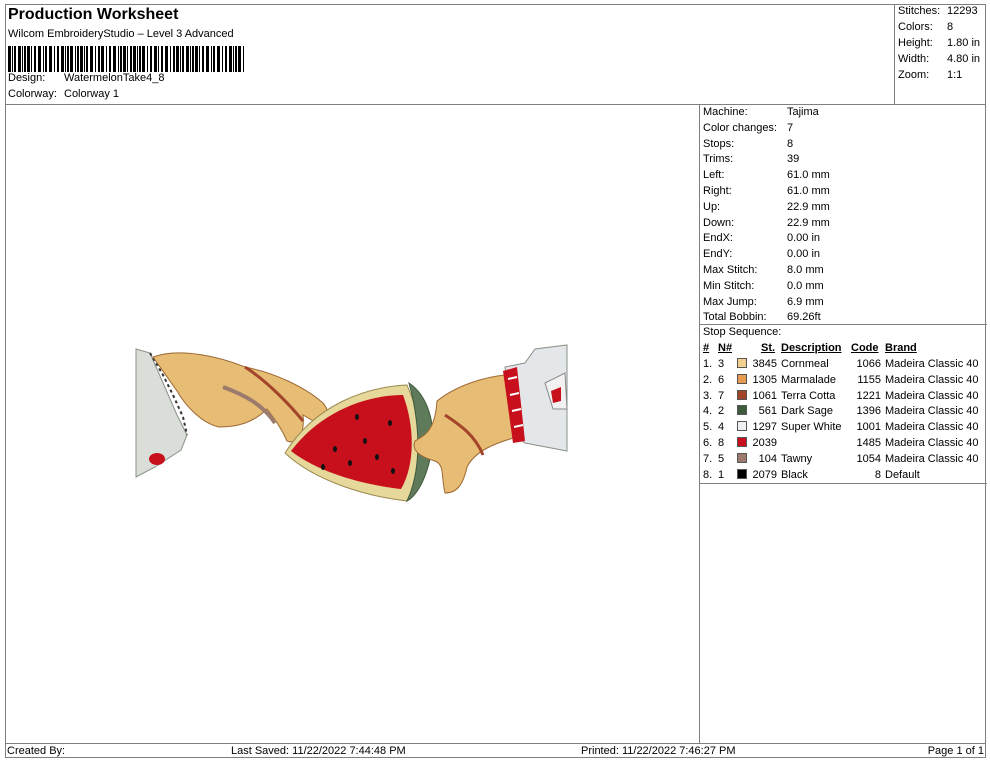 This screenshot has width=990, height=762. I want to click on colorway-row: Colorway: Colorway 1, so click(63, 94).